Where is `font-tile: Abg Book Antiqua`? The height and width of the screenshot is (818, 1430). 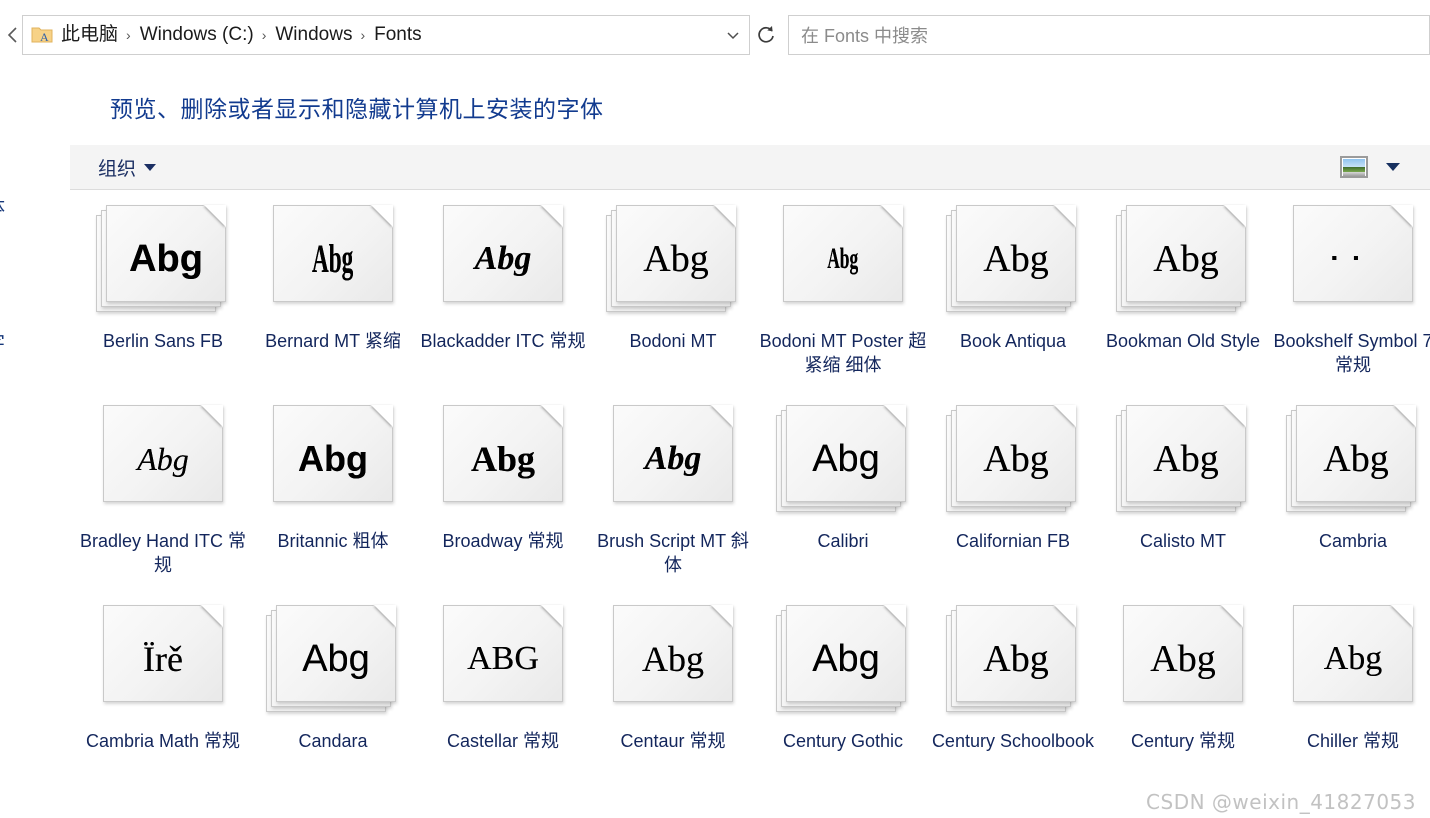 font-tile: Abg Book Antiqua is located at coordinates (1013, 299).